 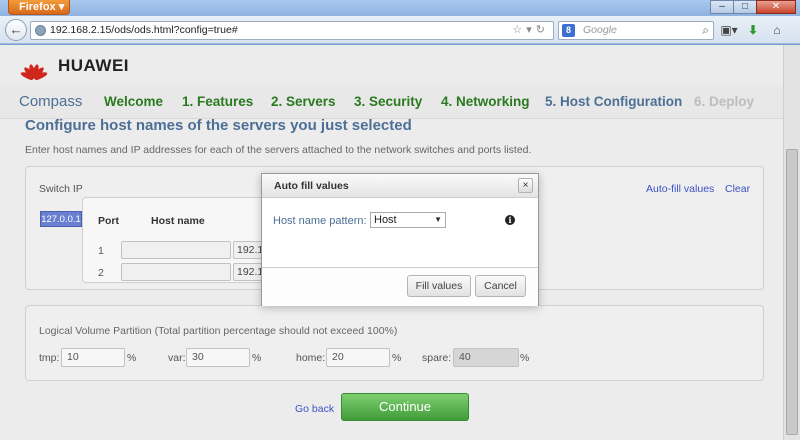 I want to click on dialog-footer: Fill values Cancel, so click(x=400, y=286).